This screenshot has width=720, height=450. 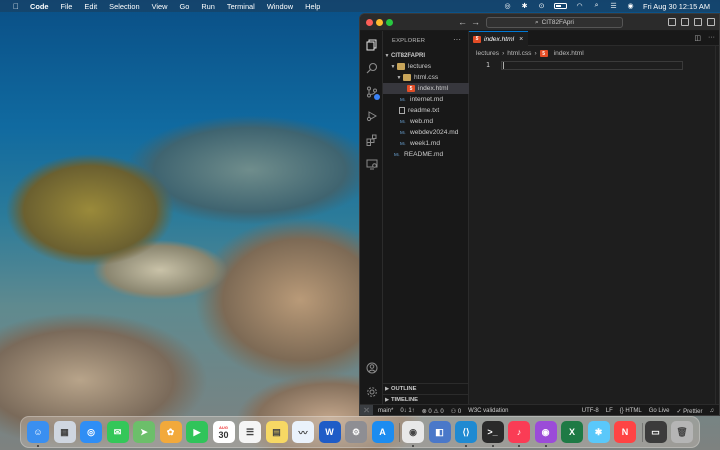 What do you see at coordinates (592, 65) in the screenshot?
I see `editor-current-line` at bounding box center [592, 65].